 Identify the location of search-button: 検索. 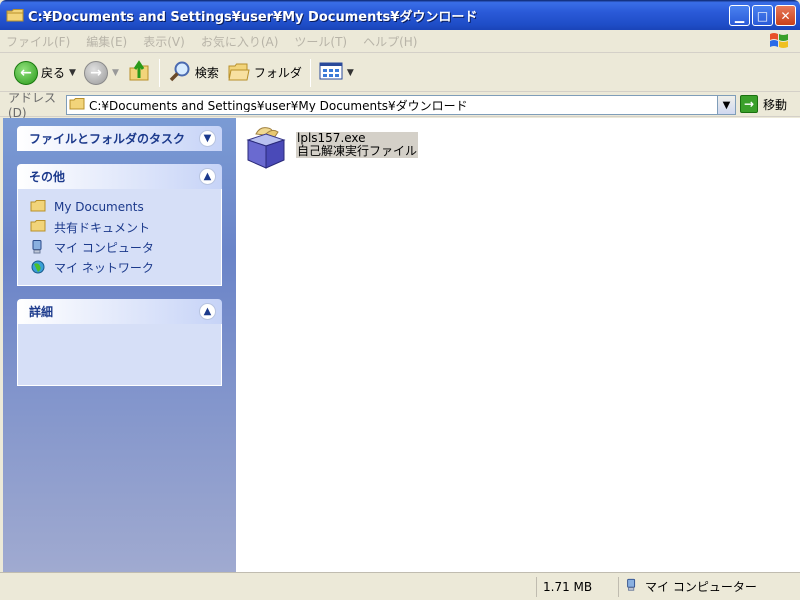
(193, 73).